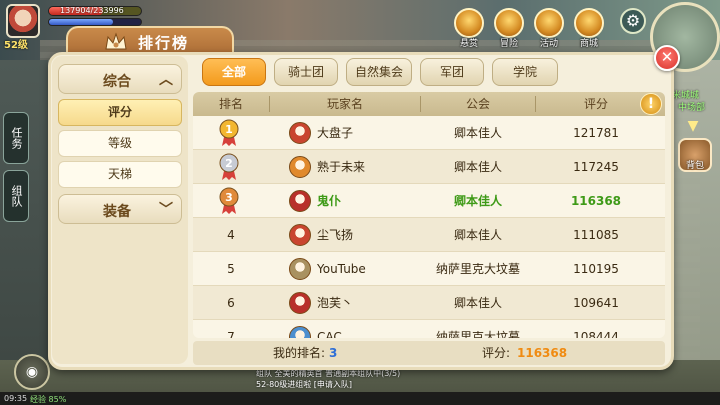 This screenshot has height=405, width=720. What do you see at coordinates (468, 44) in the screenshot?
I see `bounty-label: 悬赏` at bounding box center [468, 44].